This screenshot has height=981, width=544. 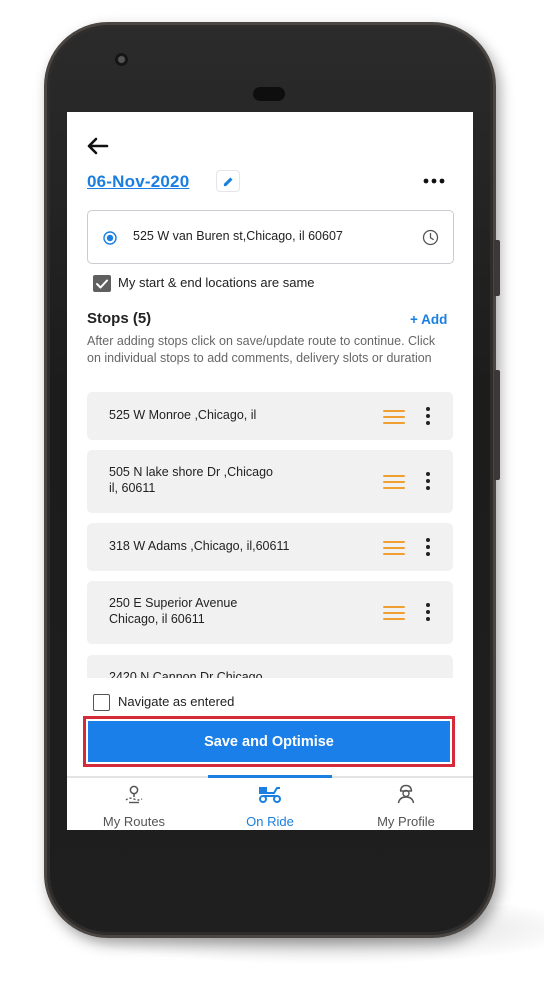 I want to click on tab-label: On Ride, so click(x=270, y=821).